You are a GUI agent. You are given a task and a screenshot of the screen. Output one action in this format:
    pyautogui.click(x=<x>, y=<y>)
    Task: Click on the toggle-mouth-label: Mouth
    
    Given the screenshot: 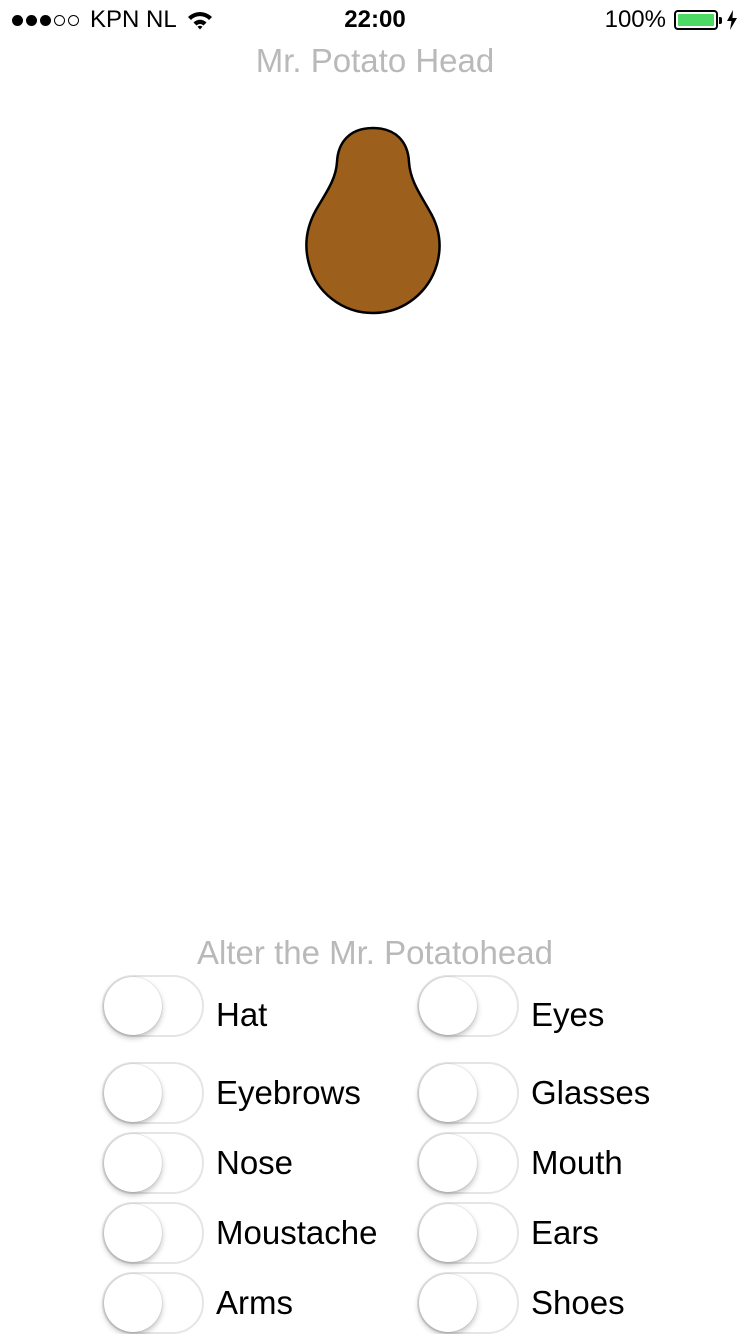 What is the action you would take?
    pyautogui.click(x=577, y=1162)
    